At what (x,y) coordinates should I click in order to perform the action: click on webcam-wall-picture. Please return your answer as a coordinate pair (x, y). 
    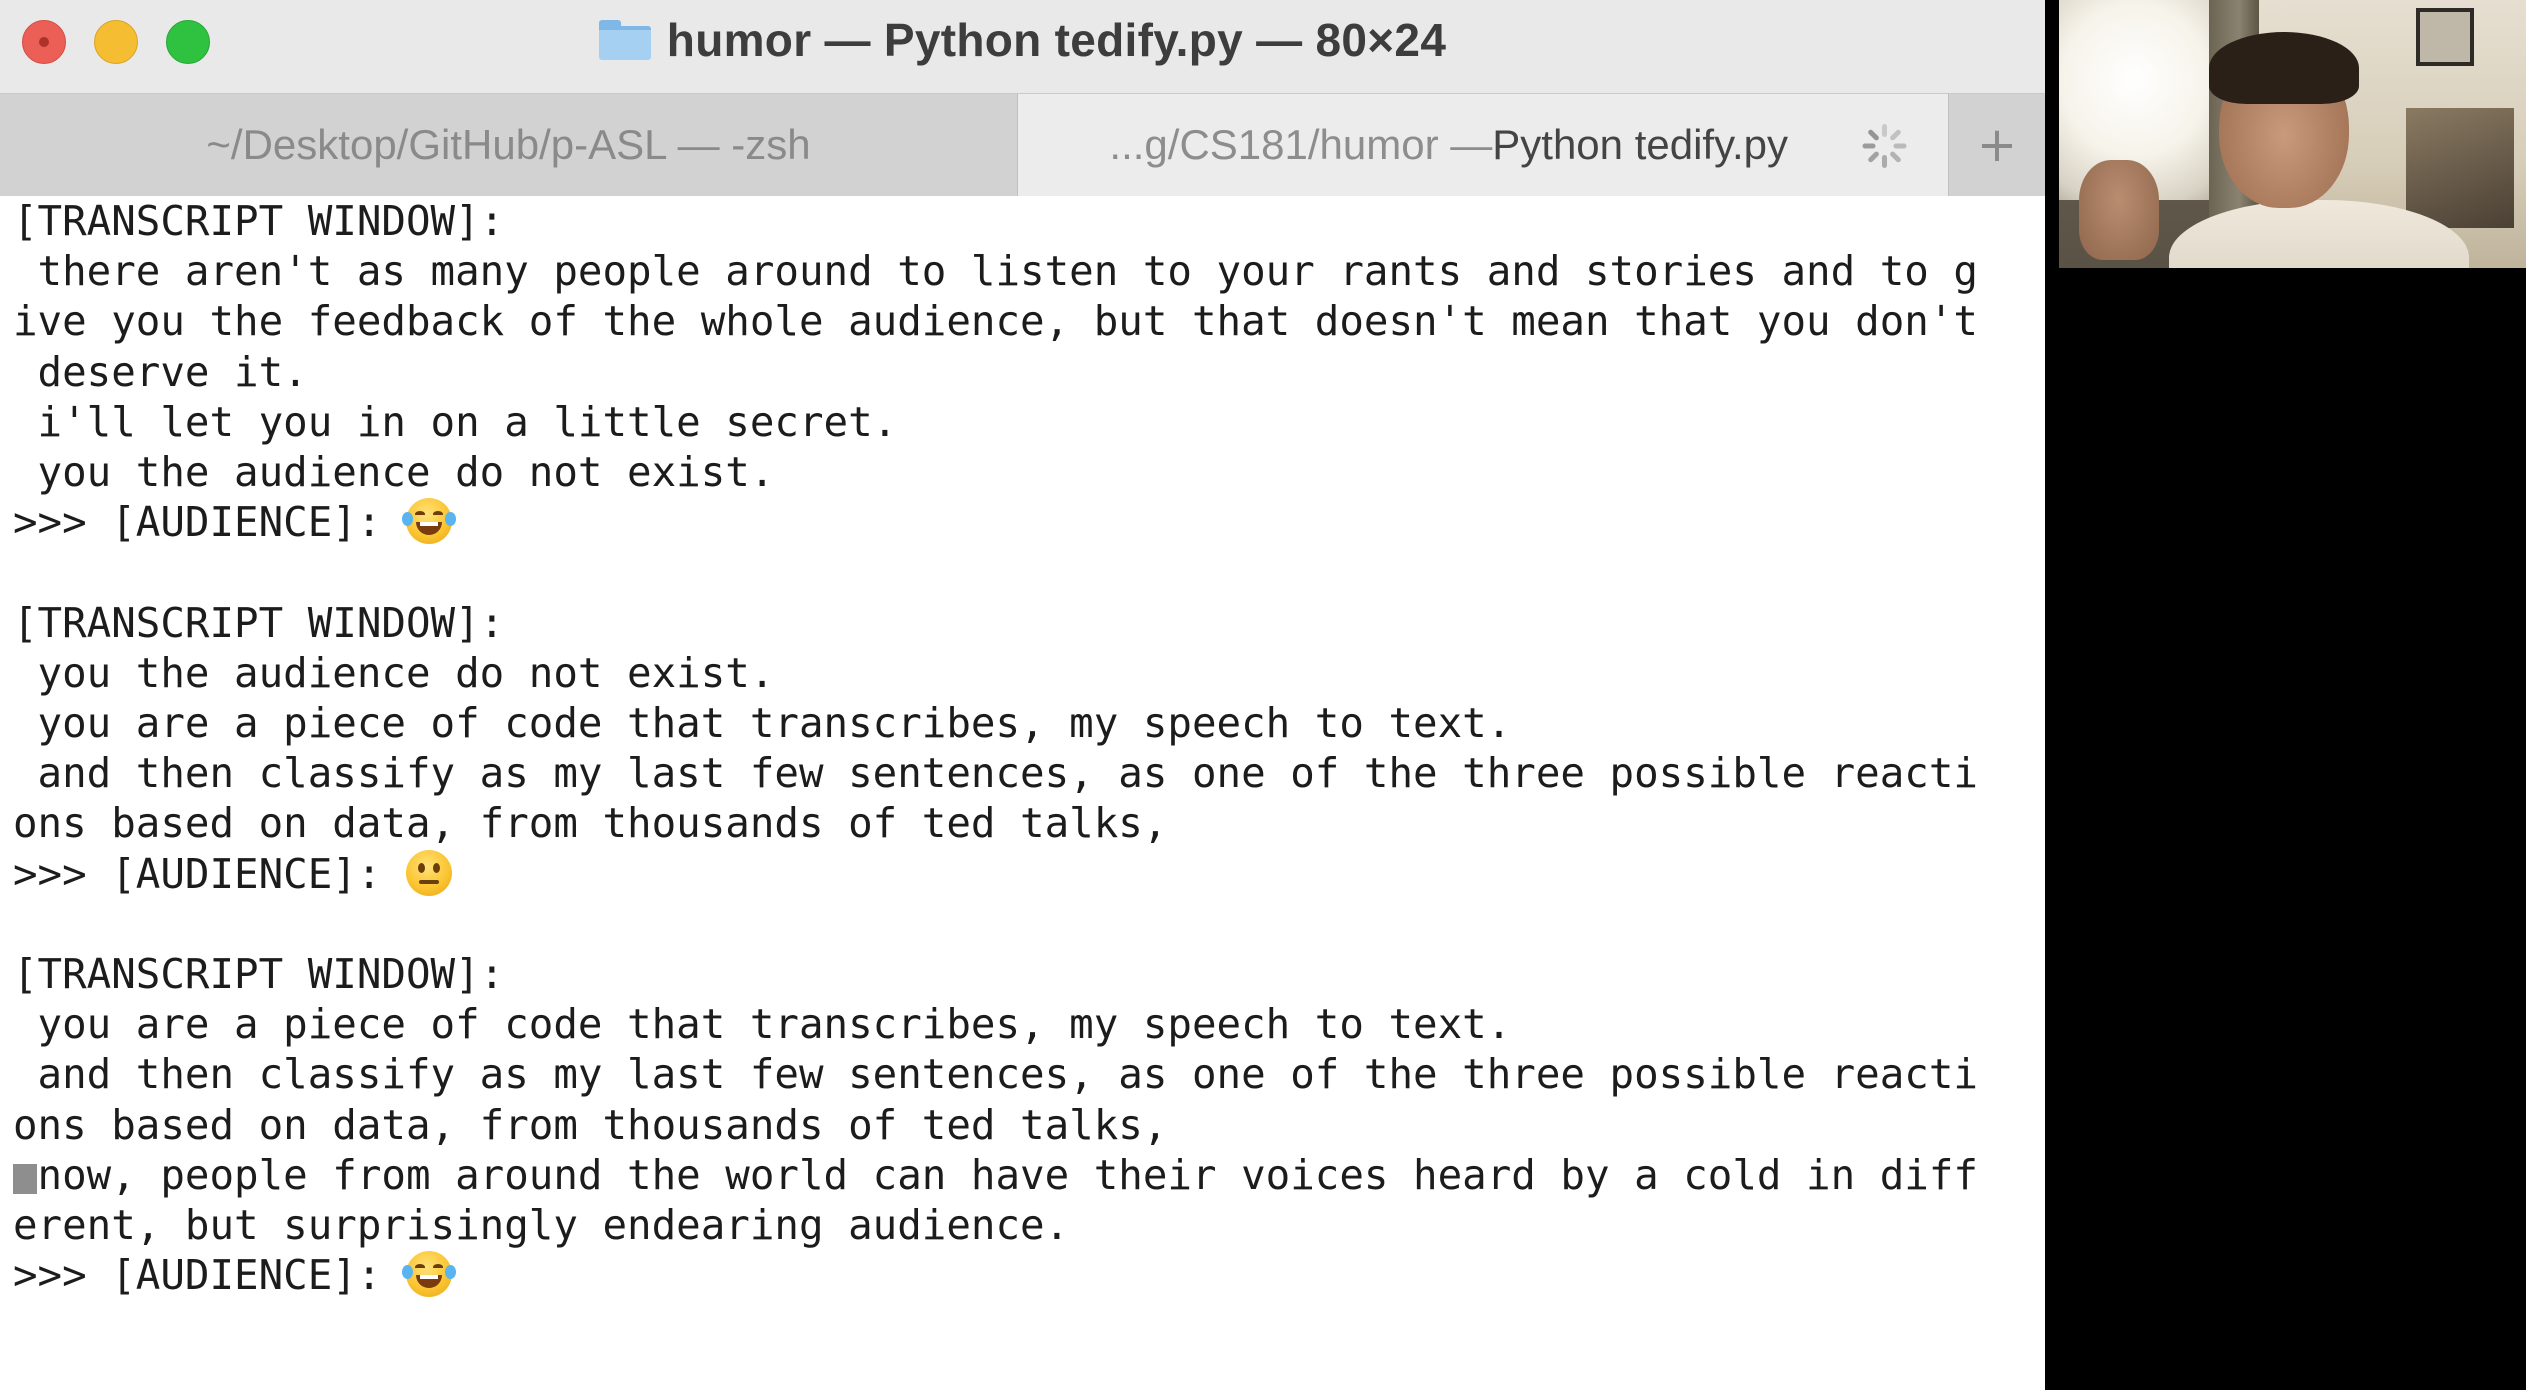
    Looking at the image, I should click on (2445, 37).